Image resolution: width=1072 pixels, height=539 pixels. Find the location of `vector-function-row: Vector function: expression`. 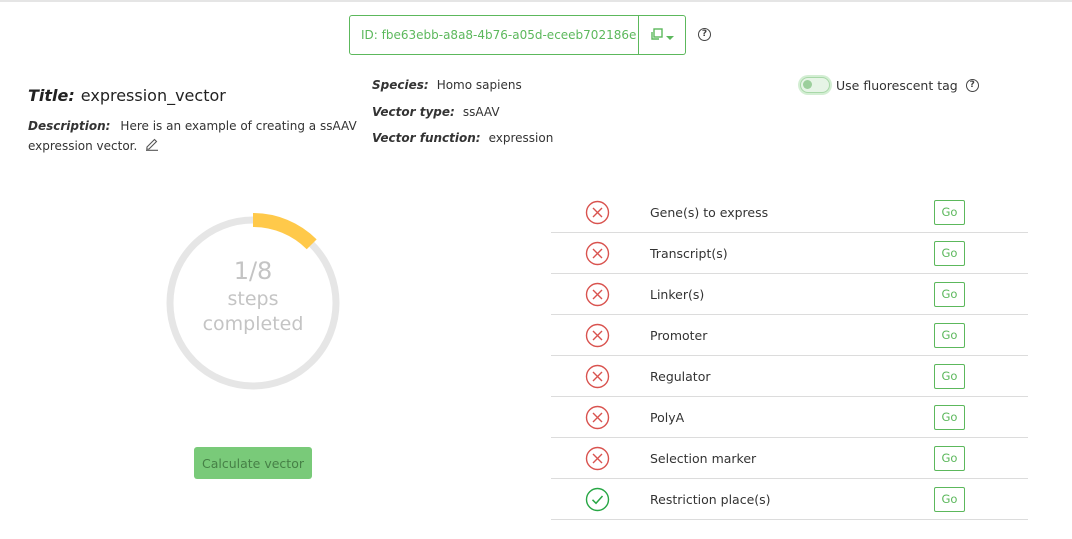

vector-function-row: Vector function: expression is located at coordinates (462, 138).